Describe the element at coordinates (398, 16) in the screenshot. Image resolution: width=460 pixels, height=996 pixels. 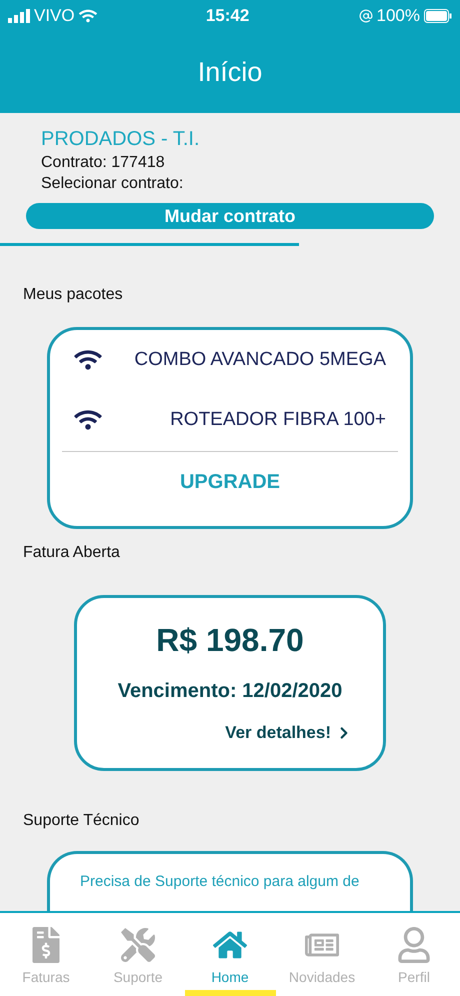
I see `battery-text: 100%` at that location.